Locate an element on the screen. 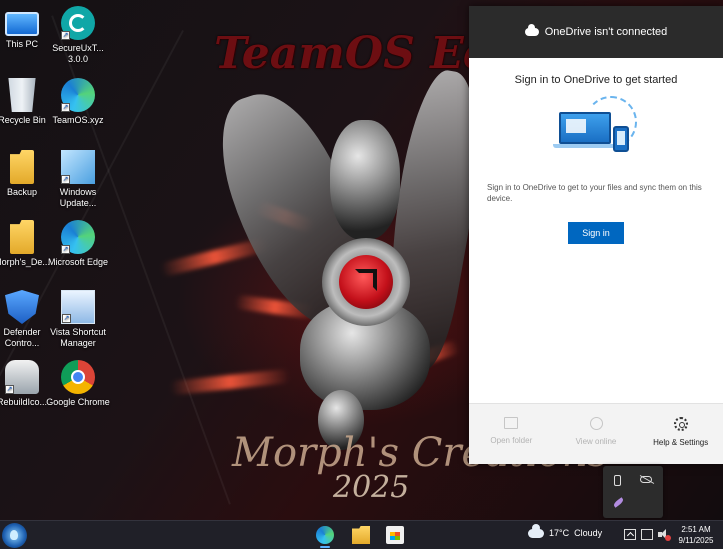  show-hidden-icons-button is located at coordinates (630, 534).